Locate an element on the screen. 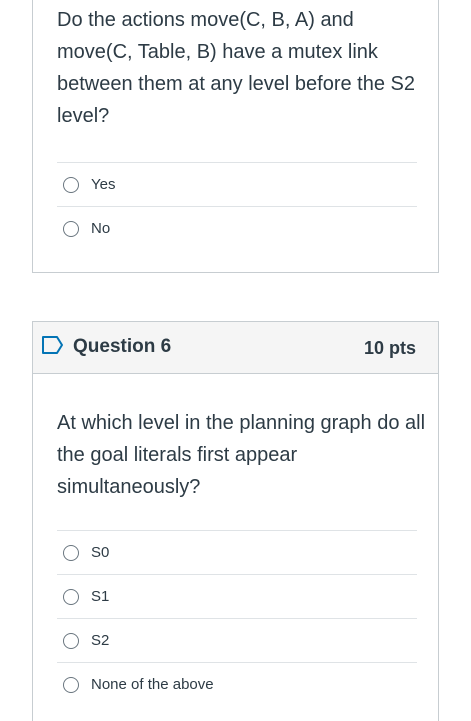  question-6-header: Question 6 10 pts is located at coordinates (235, 348).